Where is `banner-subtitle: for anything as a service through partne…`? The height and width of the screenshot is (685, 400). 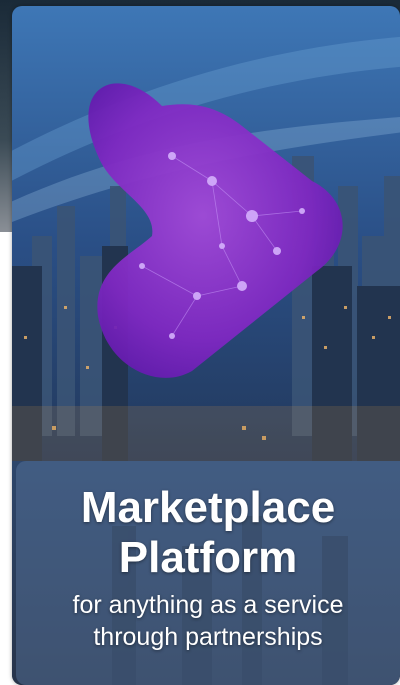
banner-subtitle: for anything as a service through partne… is located at coordinates (208, 621).